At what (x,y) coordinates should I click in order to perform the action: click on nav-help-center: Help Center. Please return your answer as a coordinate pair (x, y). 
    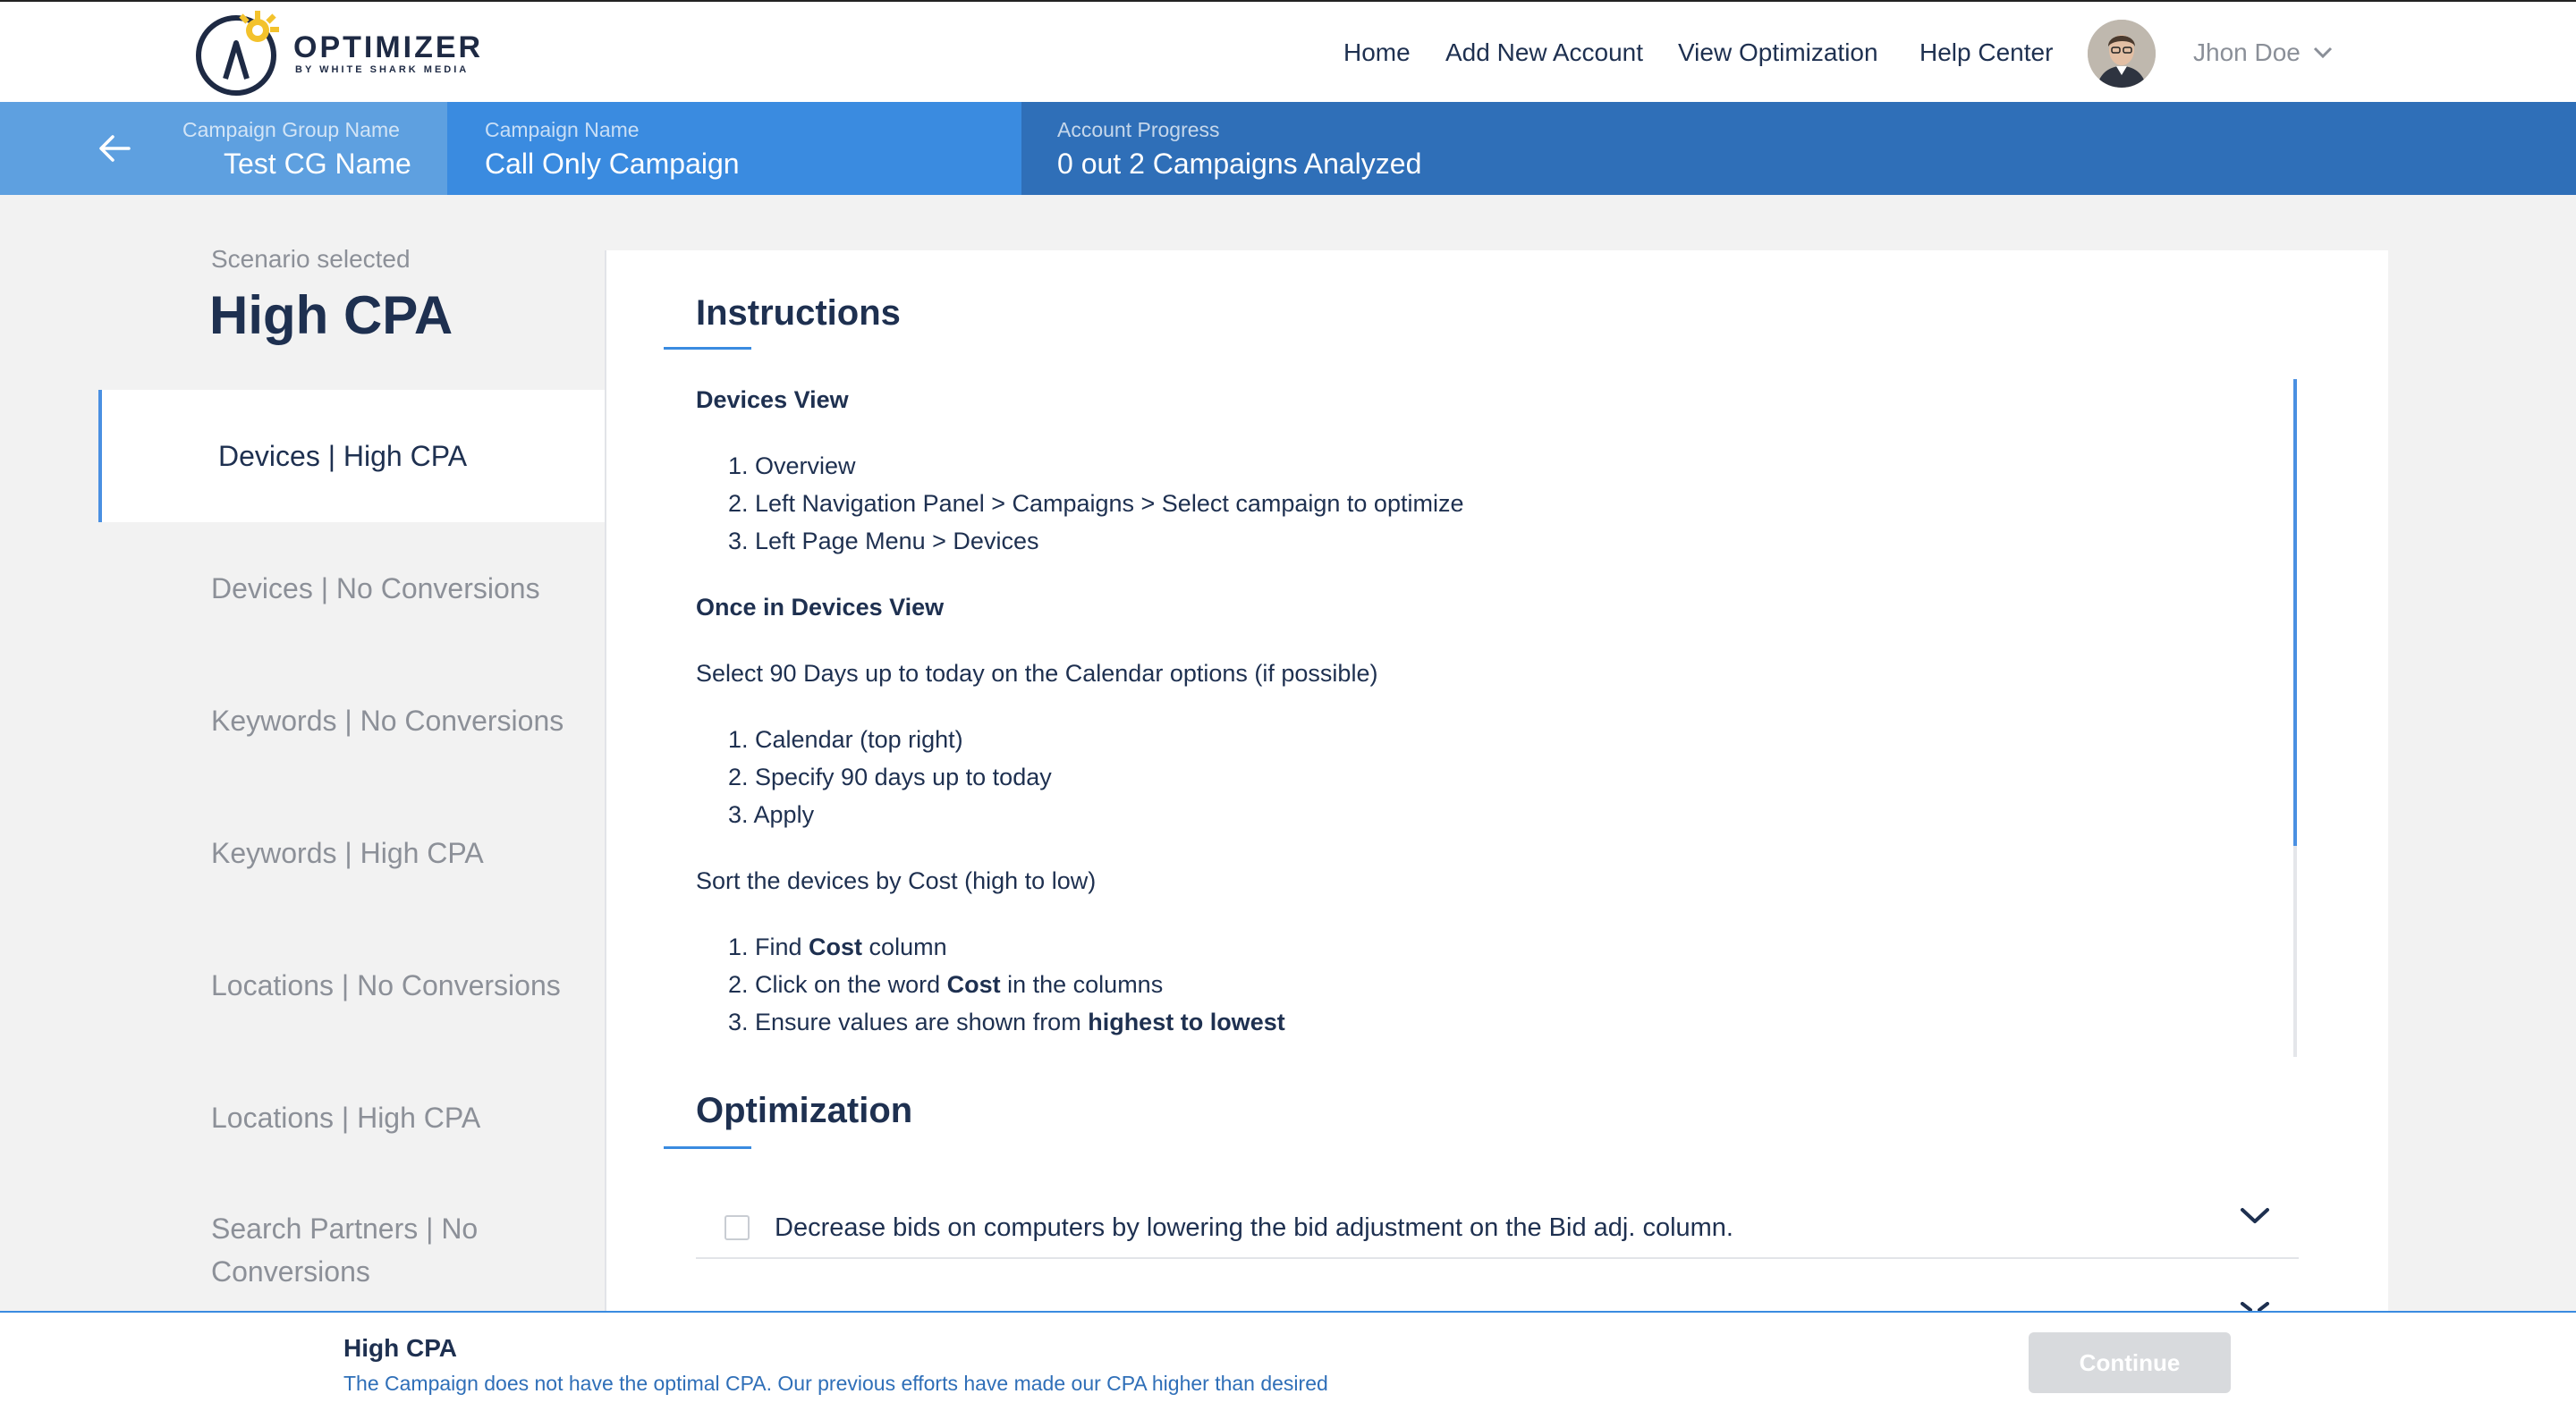
    Looking at the image, I should click on (1986, 52).